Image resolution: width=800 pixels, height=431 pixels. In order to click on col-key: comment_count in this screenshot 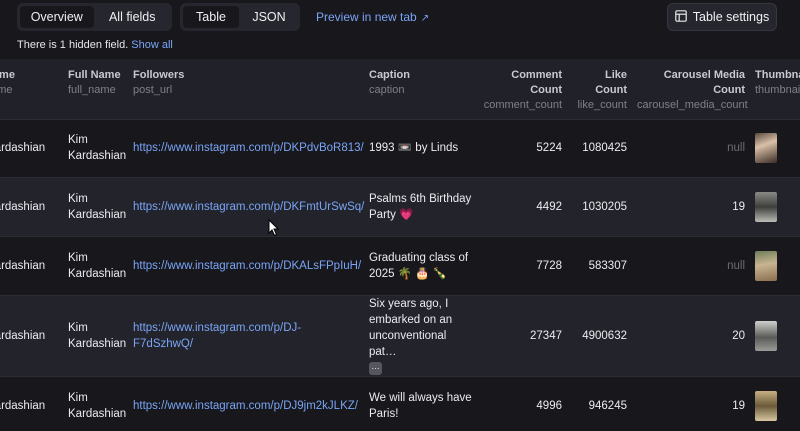, I will do `click(522, 105)`.